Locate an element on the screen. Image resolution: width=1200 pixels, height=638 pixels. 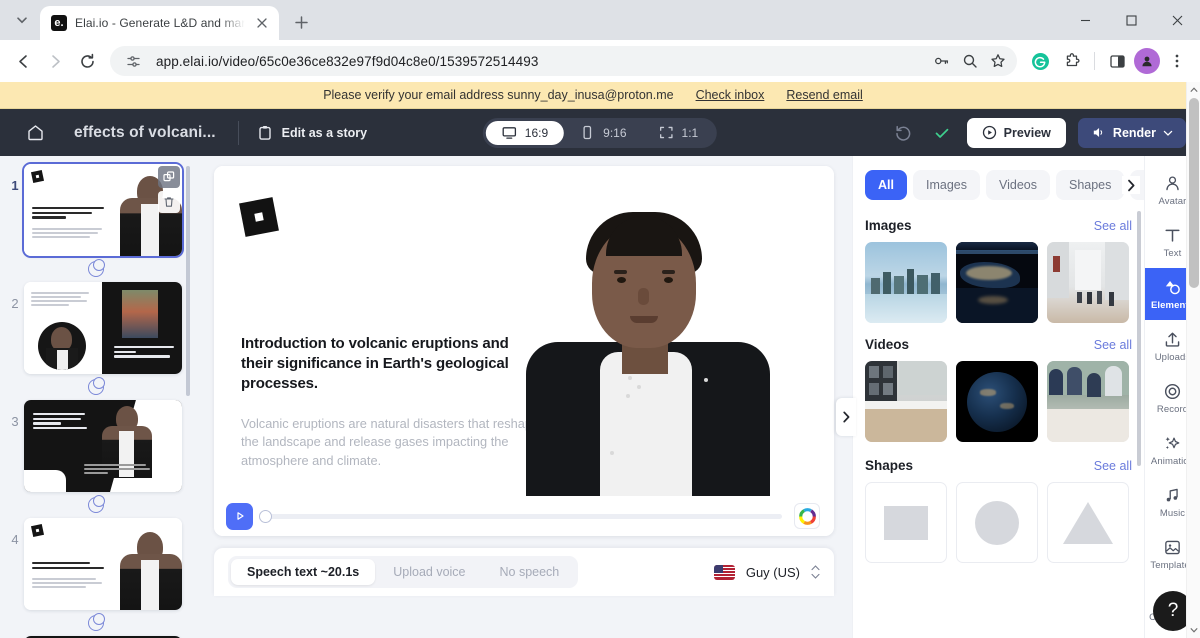
reload-icon is located at coordinates (87, 61).